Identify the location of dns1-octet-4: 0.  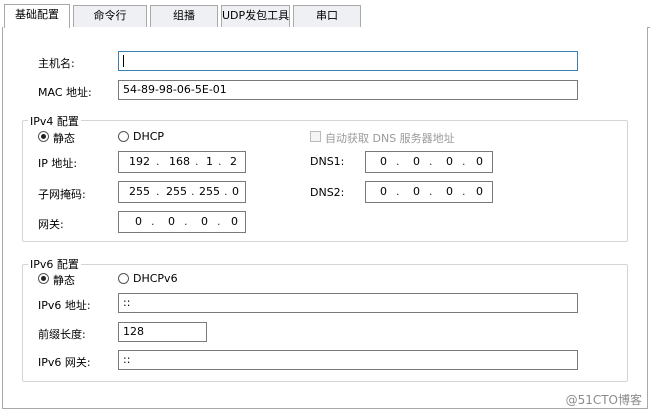
(479, 161).